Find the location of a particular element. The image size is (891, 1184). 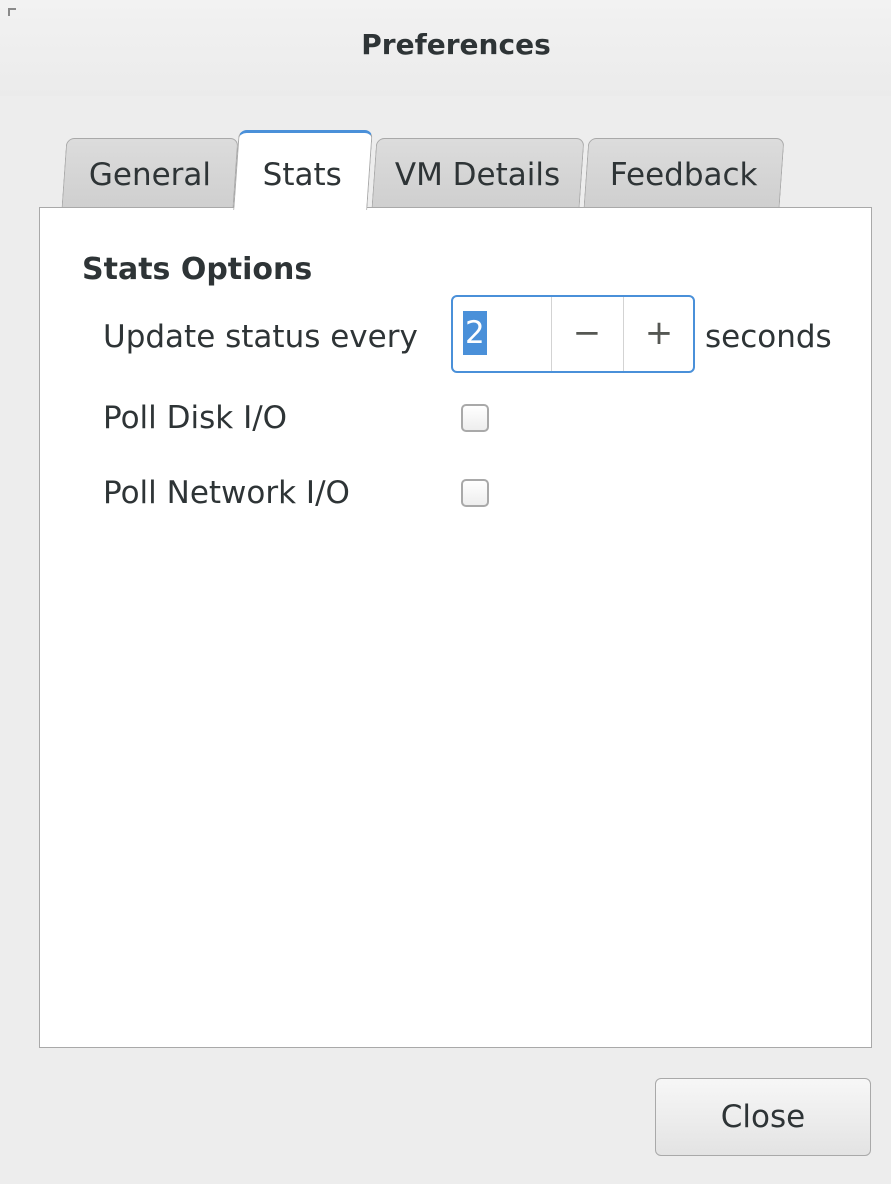

dialog-title: Preferences is located at coordinates (456, 44).